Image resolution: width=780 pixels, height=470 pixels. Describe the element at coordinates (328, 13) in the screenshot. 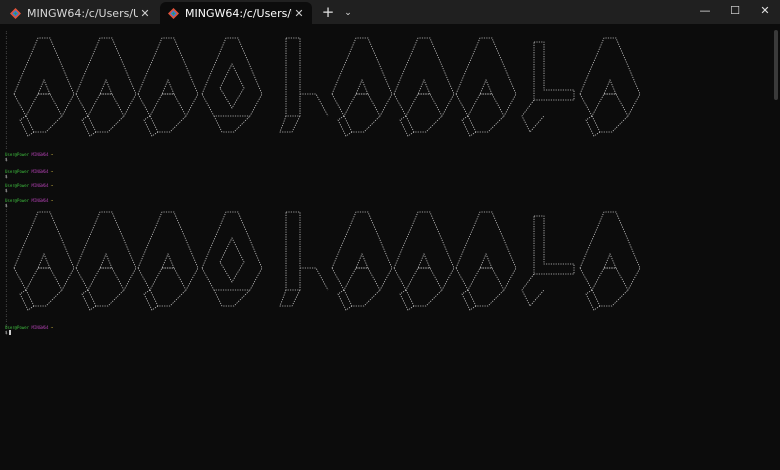

I see `new-tab-button: +` at that location.